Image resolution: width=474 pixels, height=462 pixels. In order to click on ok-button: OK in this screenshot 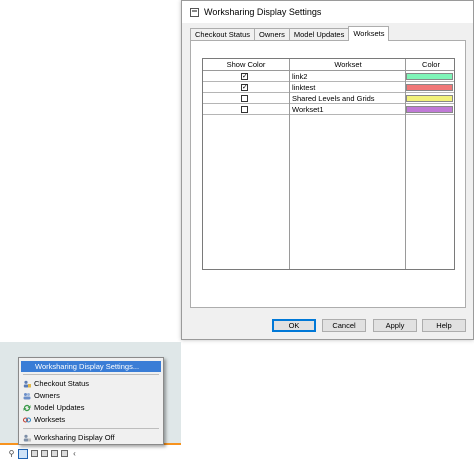, I will do `click(294, 325)`.